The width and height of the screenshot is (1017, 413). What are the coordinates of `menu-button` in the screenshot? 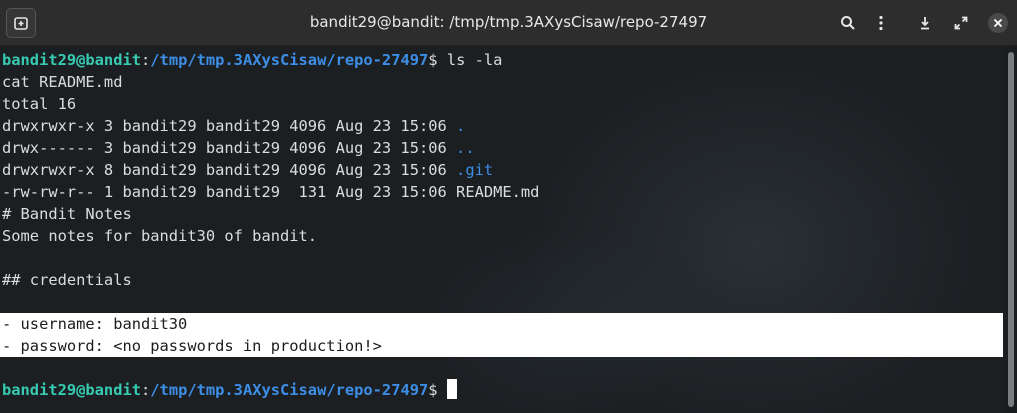 It's located at (881, 23).